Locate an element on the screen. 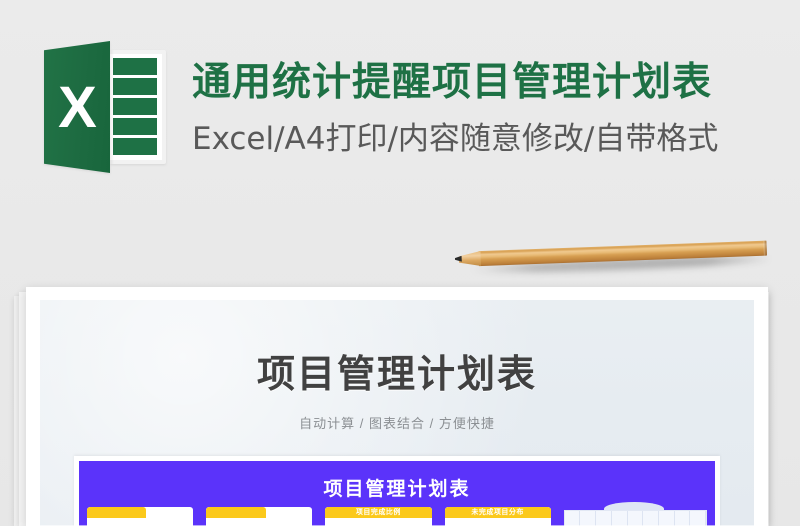  table-card-title: 项目管理计划表 is located at coordinates (397, 489).